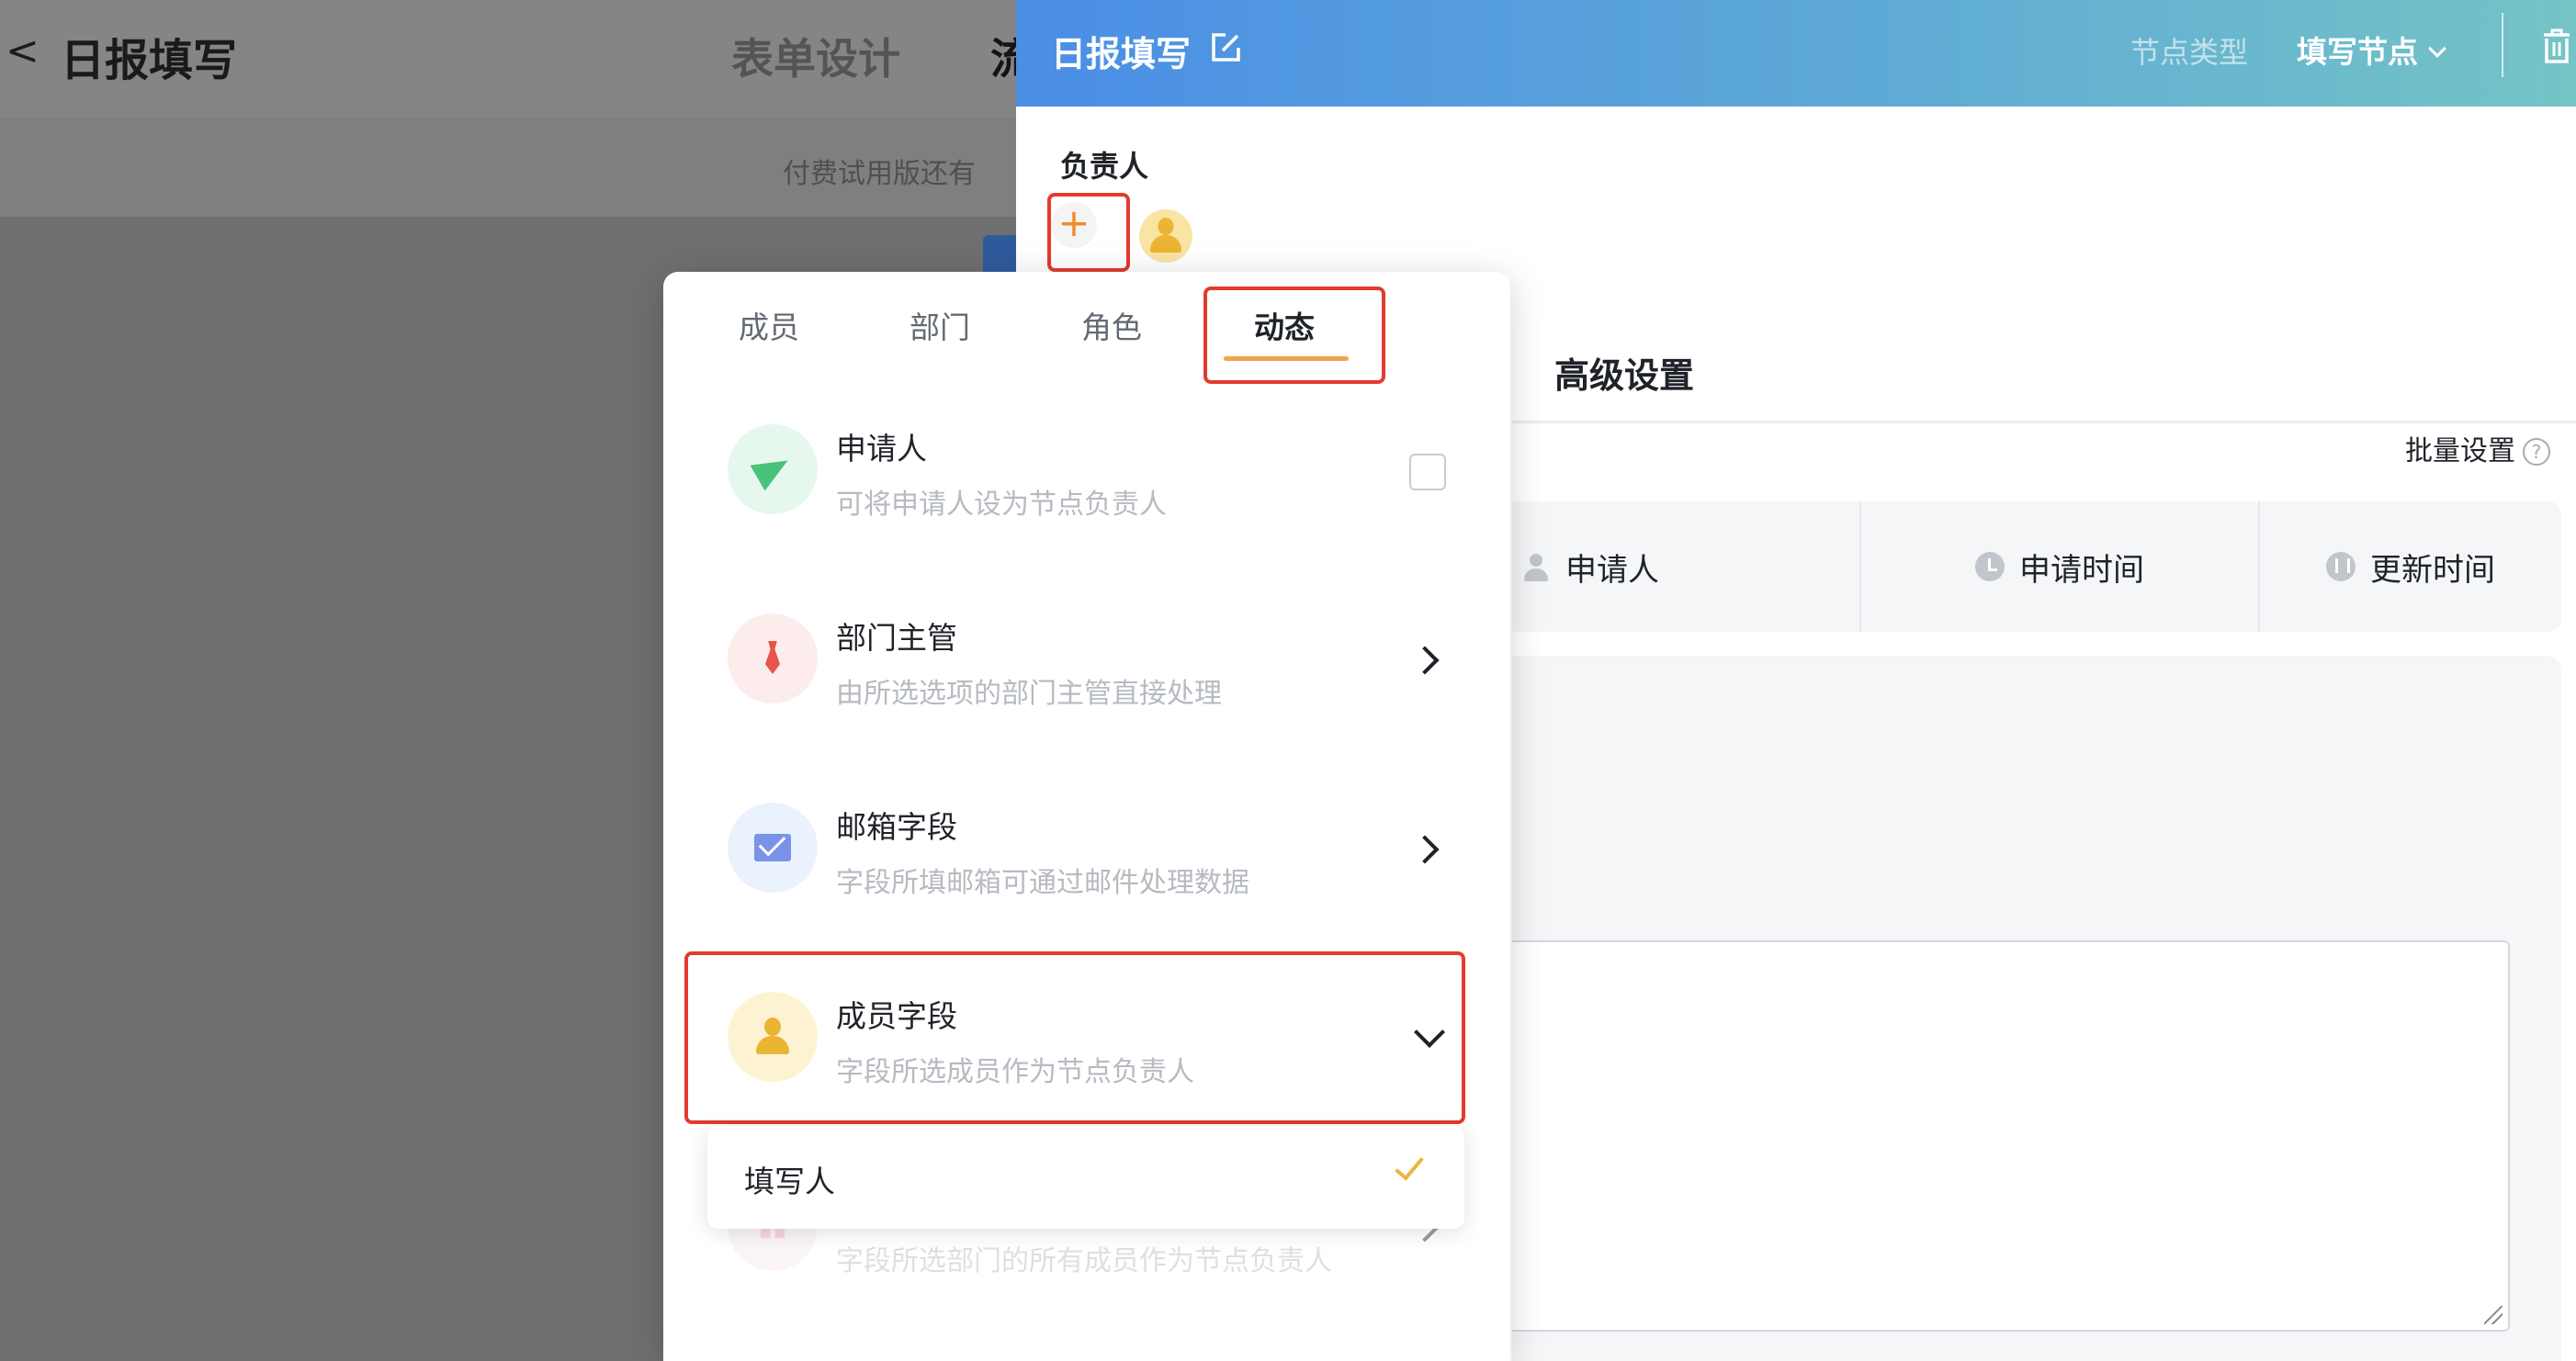  I want to click on tab-advanced-settings: 高级设置, so click(1624, 372).